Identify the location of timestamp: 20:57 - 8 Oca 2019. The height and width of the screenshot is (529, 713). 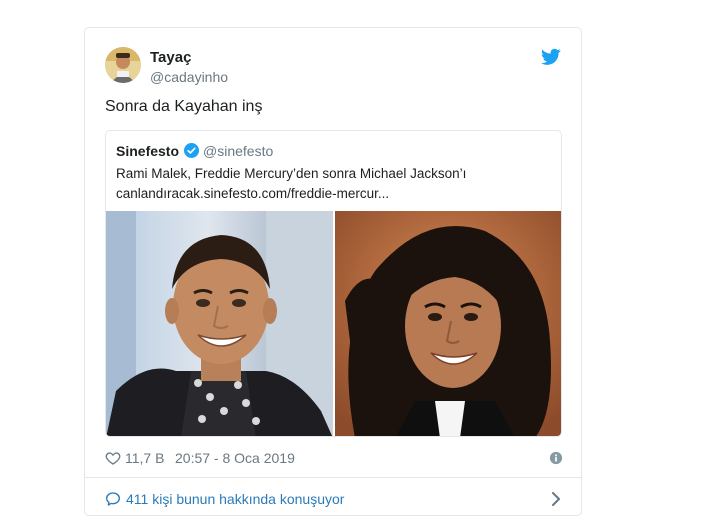
(235, 458).